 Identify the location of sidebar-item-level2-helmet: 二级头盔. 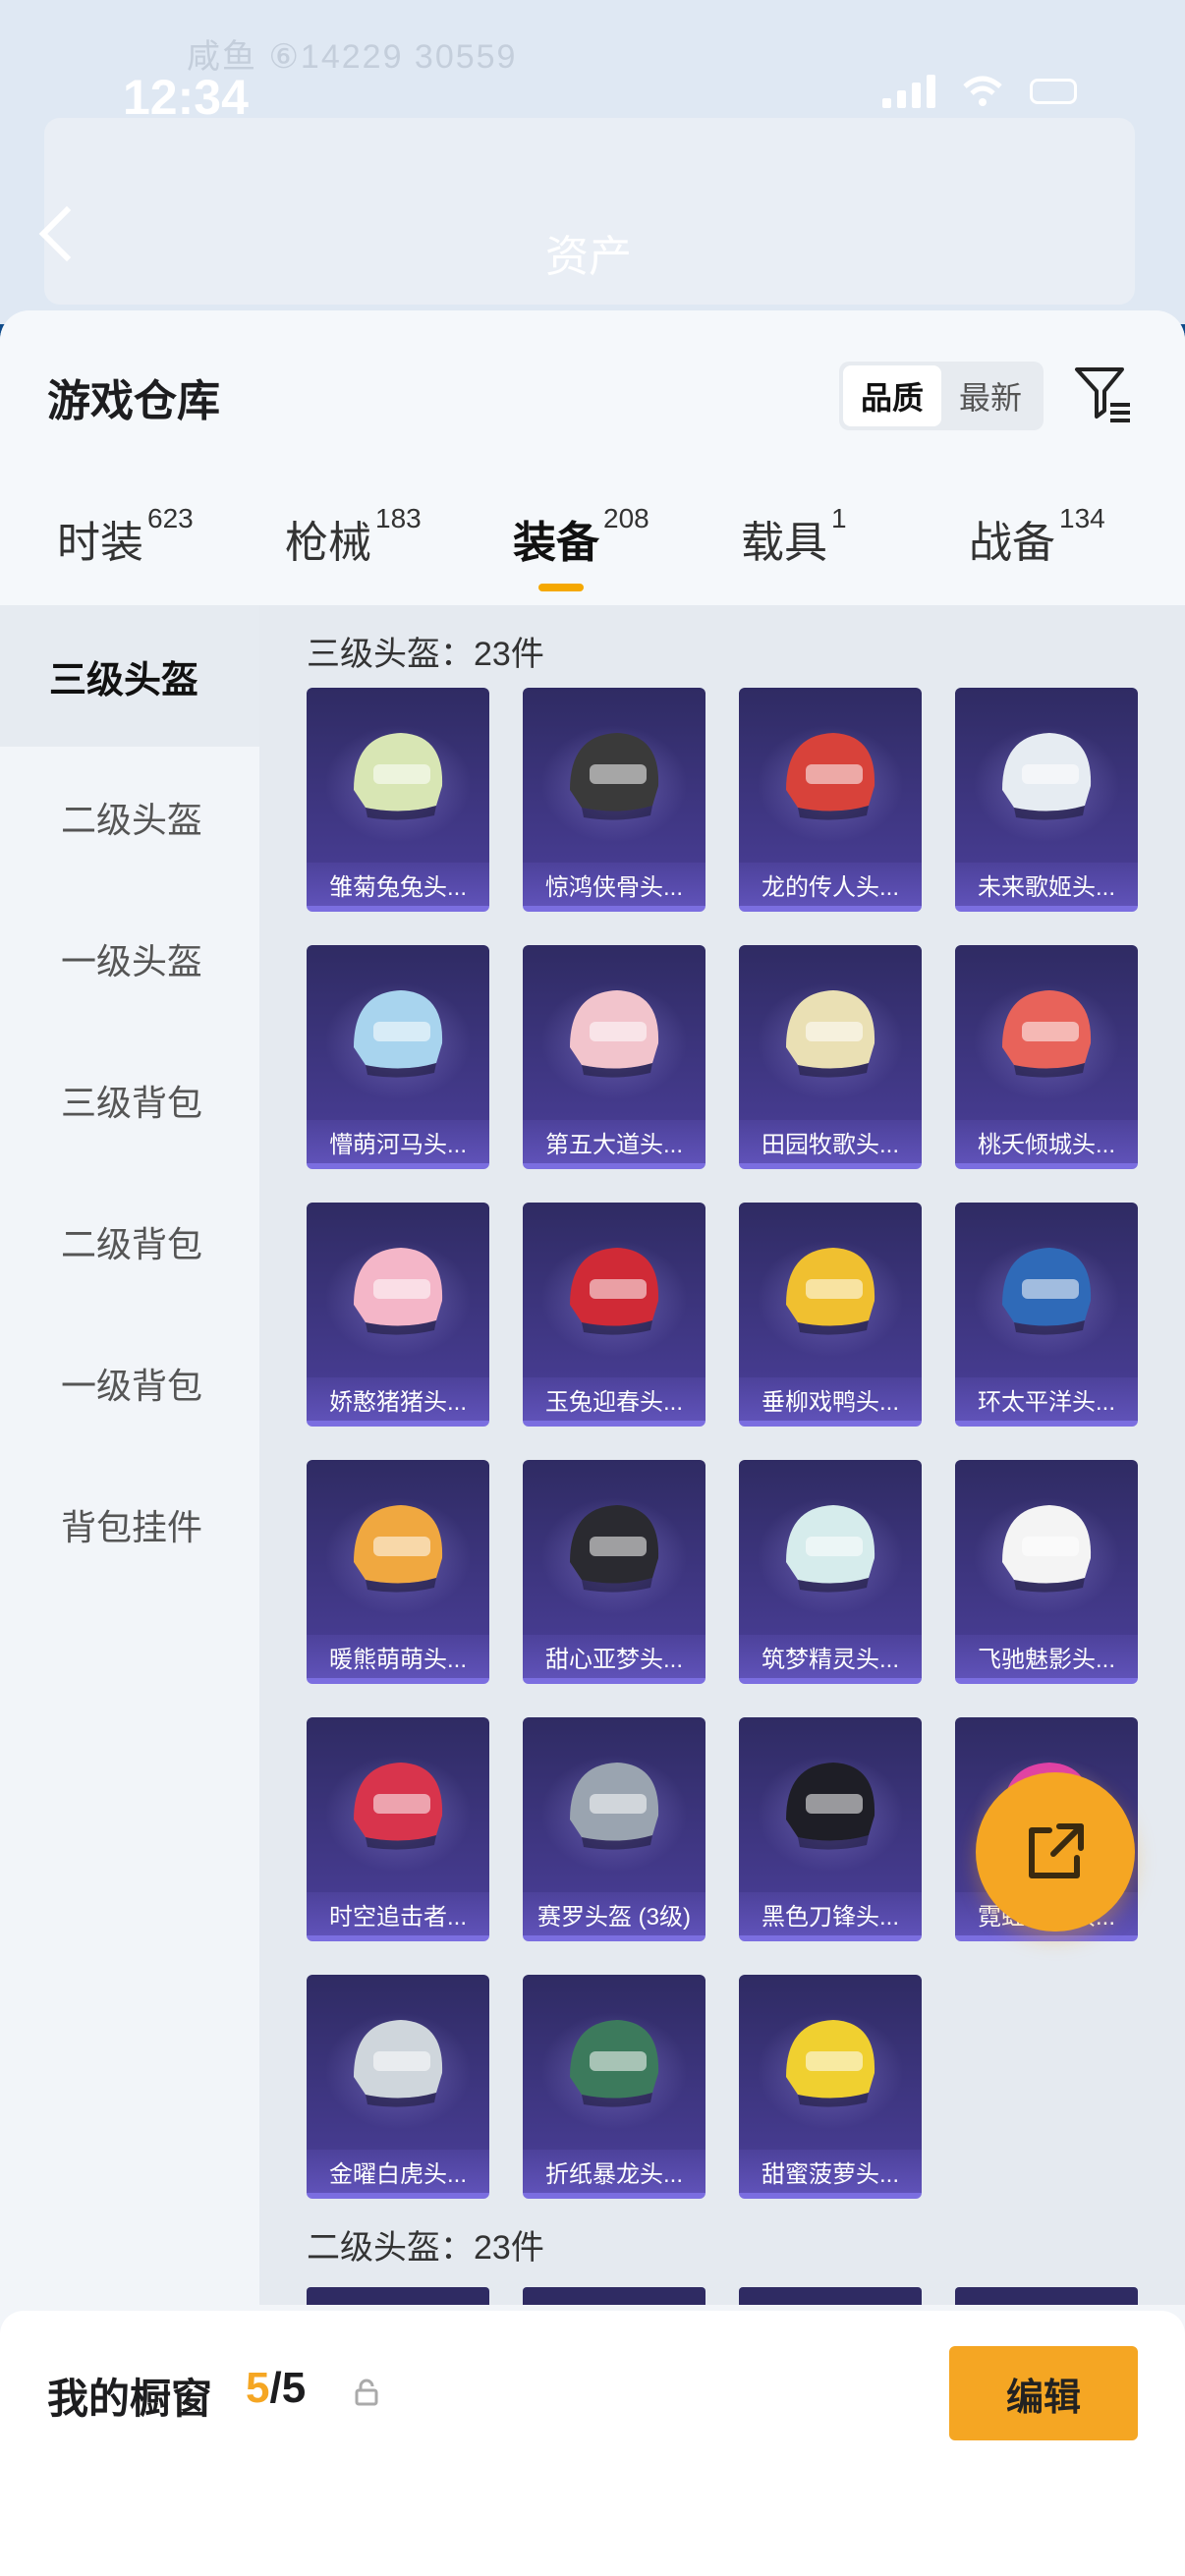
(130, 817).